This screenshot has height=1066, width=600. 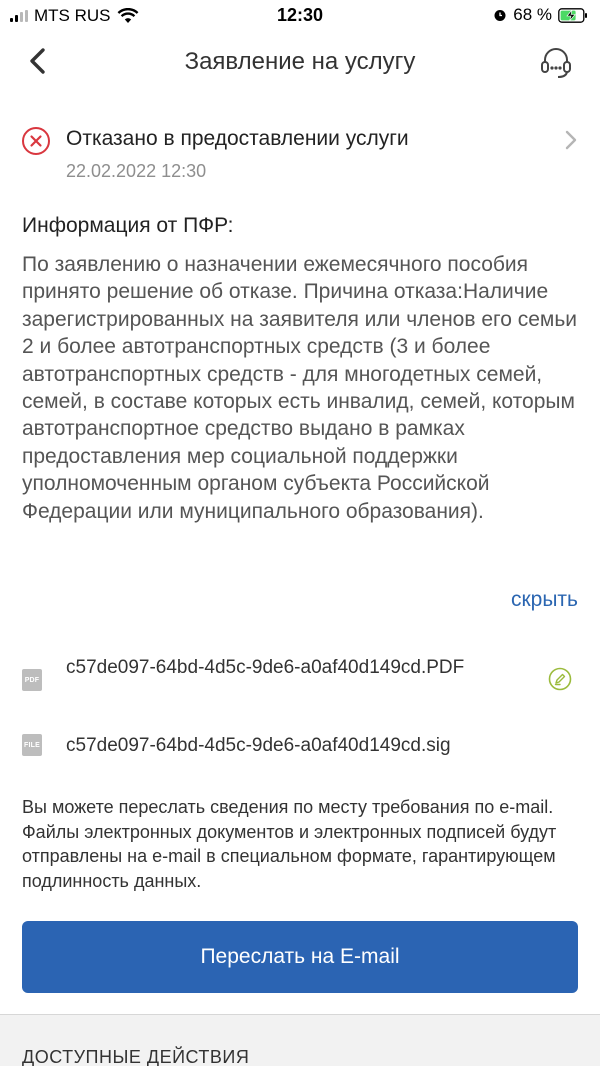 What do you see at coordinates (237, 138) in the screenshot?
I see `status-title: Отказано в предоставлении услуги` at bounding box center [237, 138].